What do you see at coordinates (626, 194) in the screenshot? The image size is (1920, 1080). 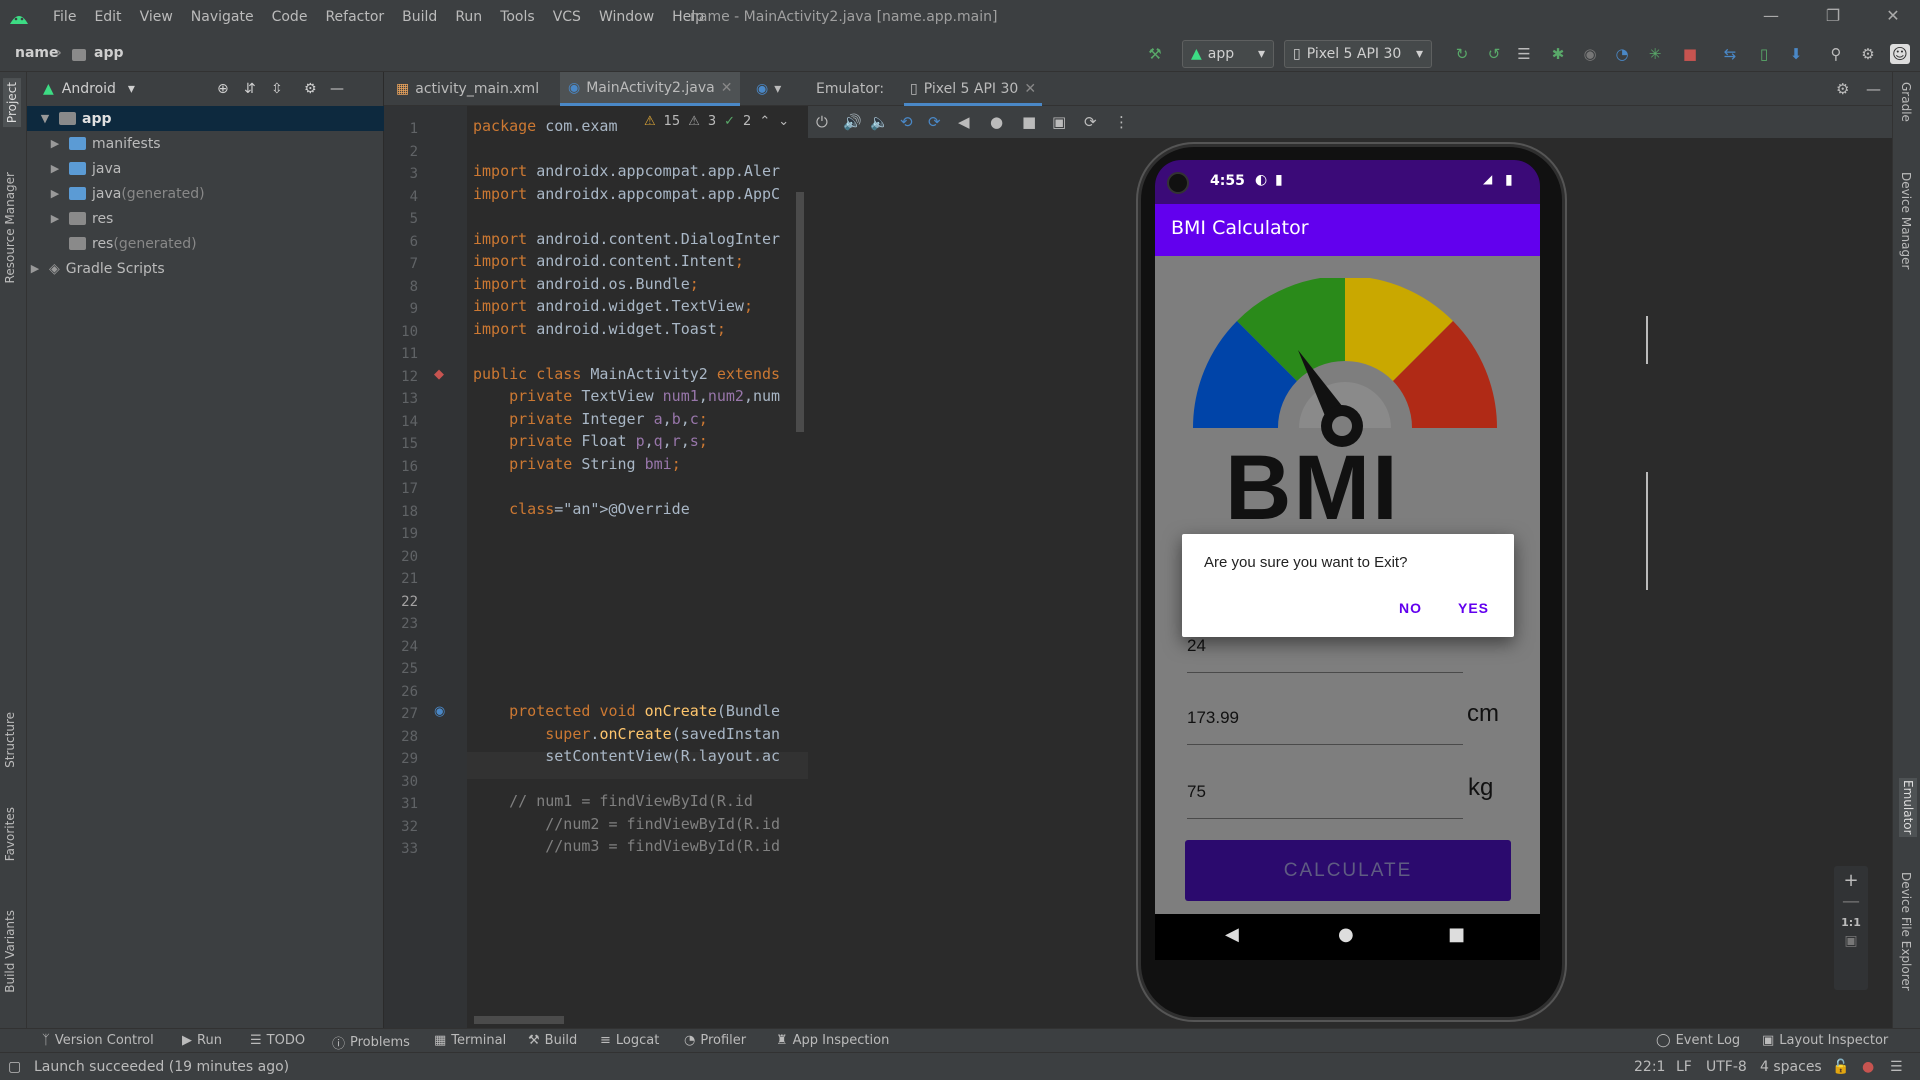 I see `code-line: import androidx.appcompat.app.AppC` at bounding box center [626, 194].